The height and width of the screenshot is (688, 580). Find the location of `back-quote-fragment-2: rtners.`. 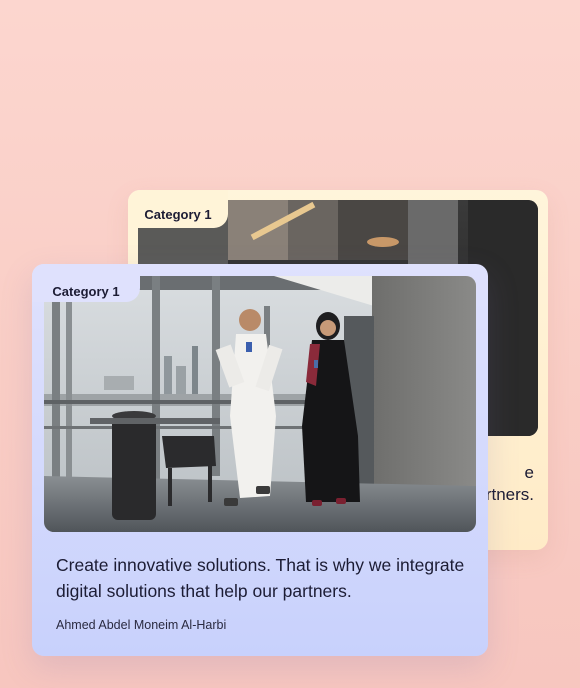

back-quote-fragment-2: rtners. is located at coordinates (509, 494).